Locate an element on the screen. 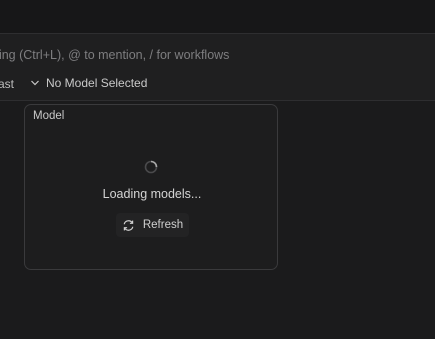  model-popup-title: Model is located at coordinates (49, 116).